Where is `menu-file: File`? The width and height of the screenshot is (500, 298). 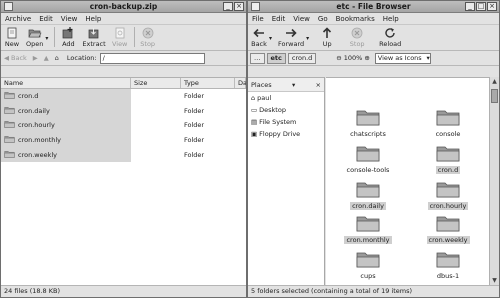 menu-file: File is located at coordinates (258, 19).